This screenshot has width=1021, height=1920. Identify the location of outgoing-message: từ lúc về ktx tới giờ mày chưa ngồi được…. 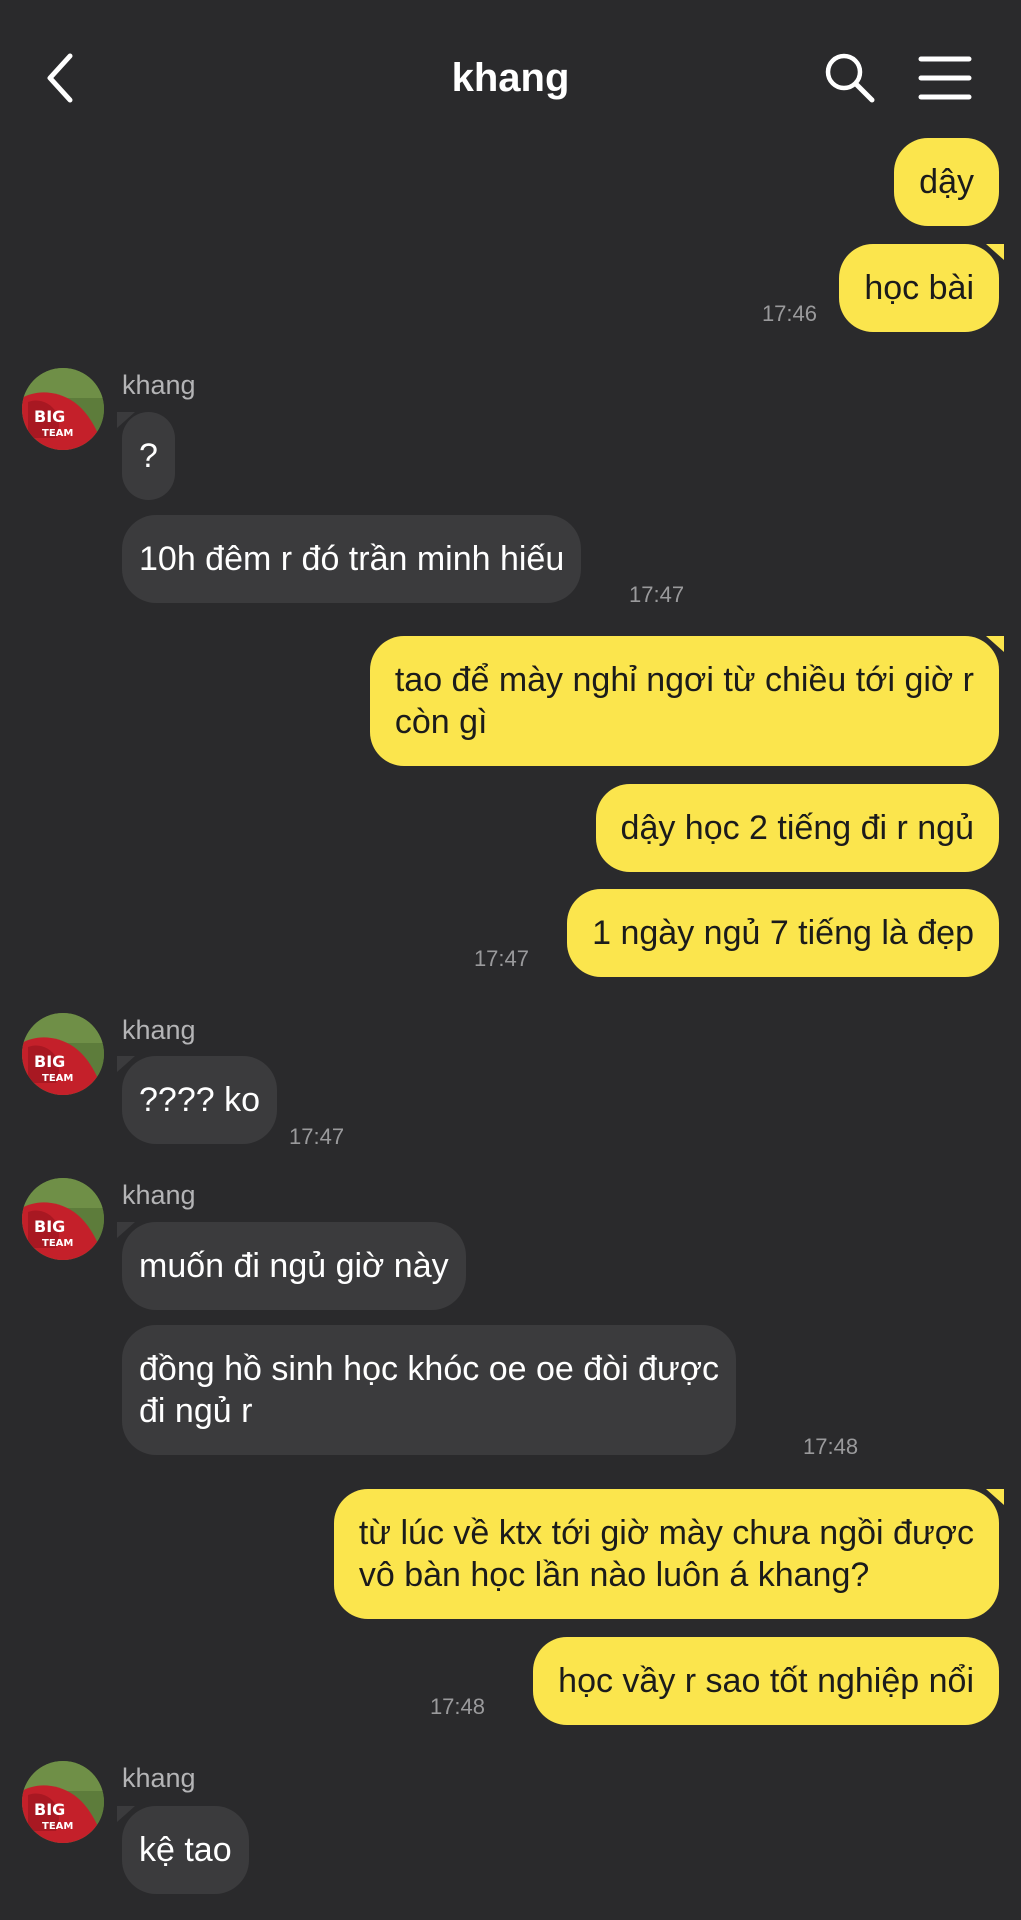
(669, 1554).